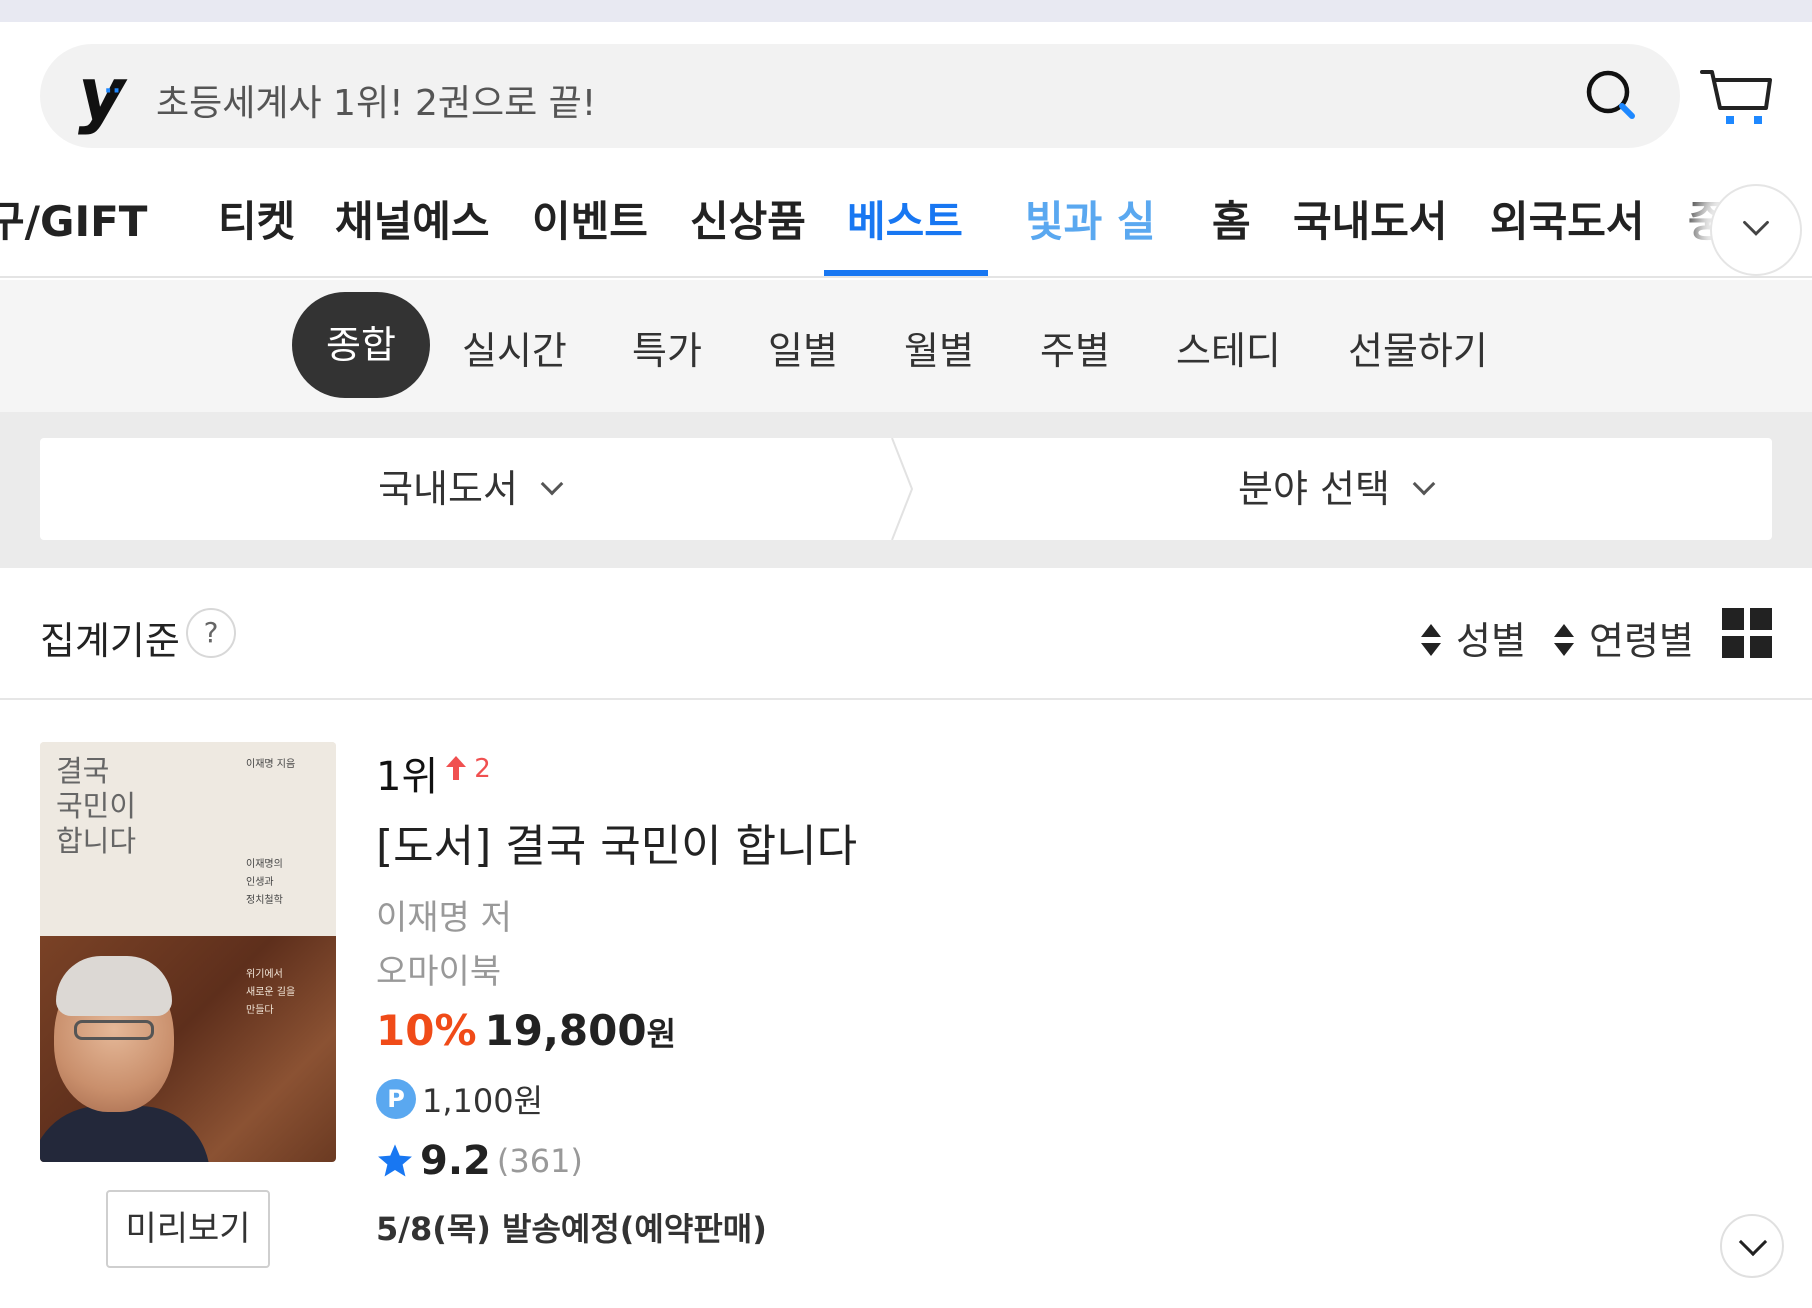  Describe the element at coordinates (96, 806) in the screenshot. I see `cover-title: 결국 국민이 합니다` at that location.